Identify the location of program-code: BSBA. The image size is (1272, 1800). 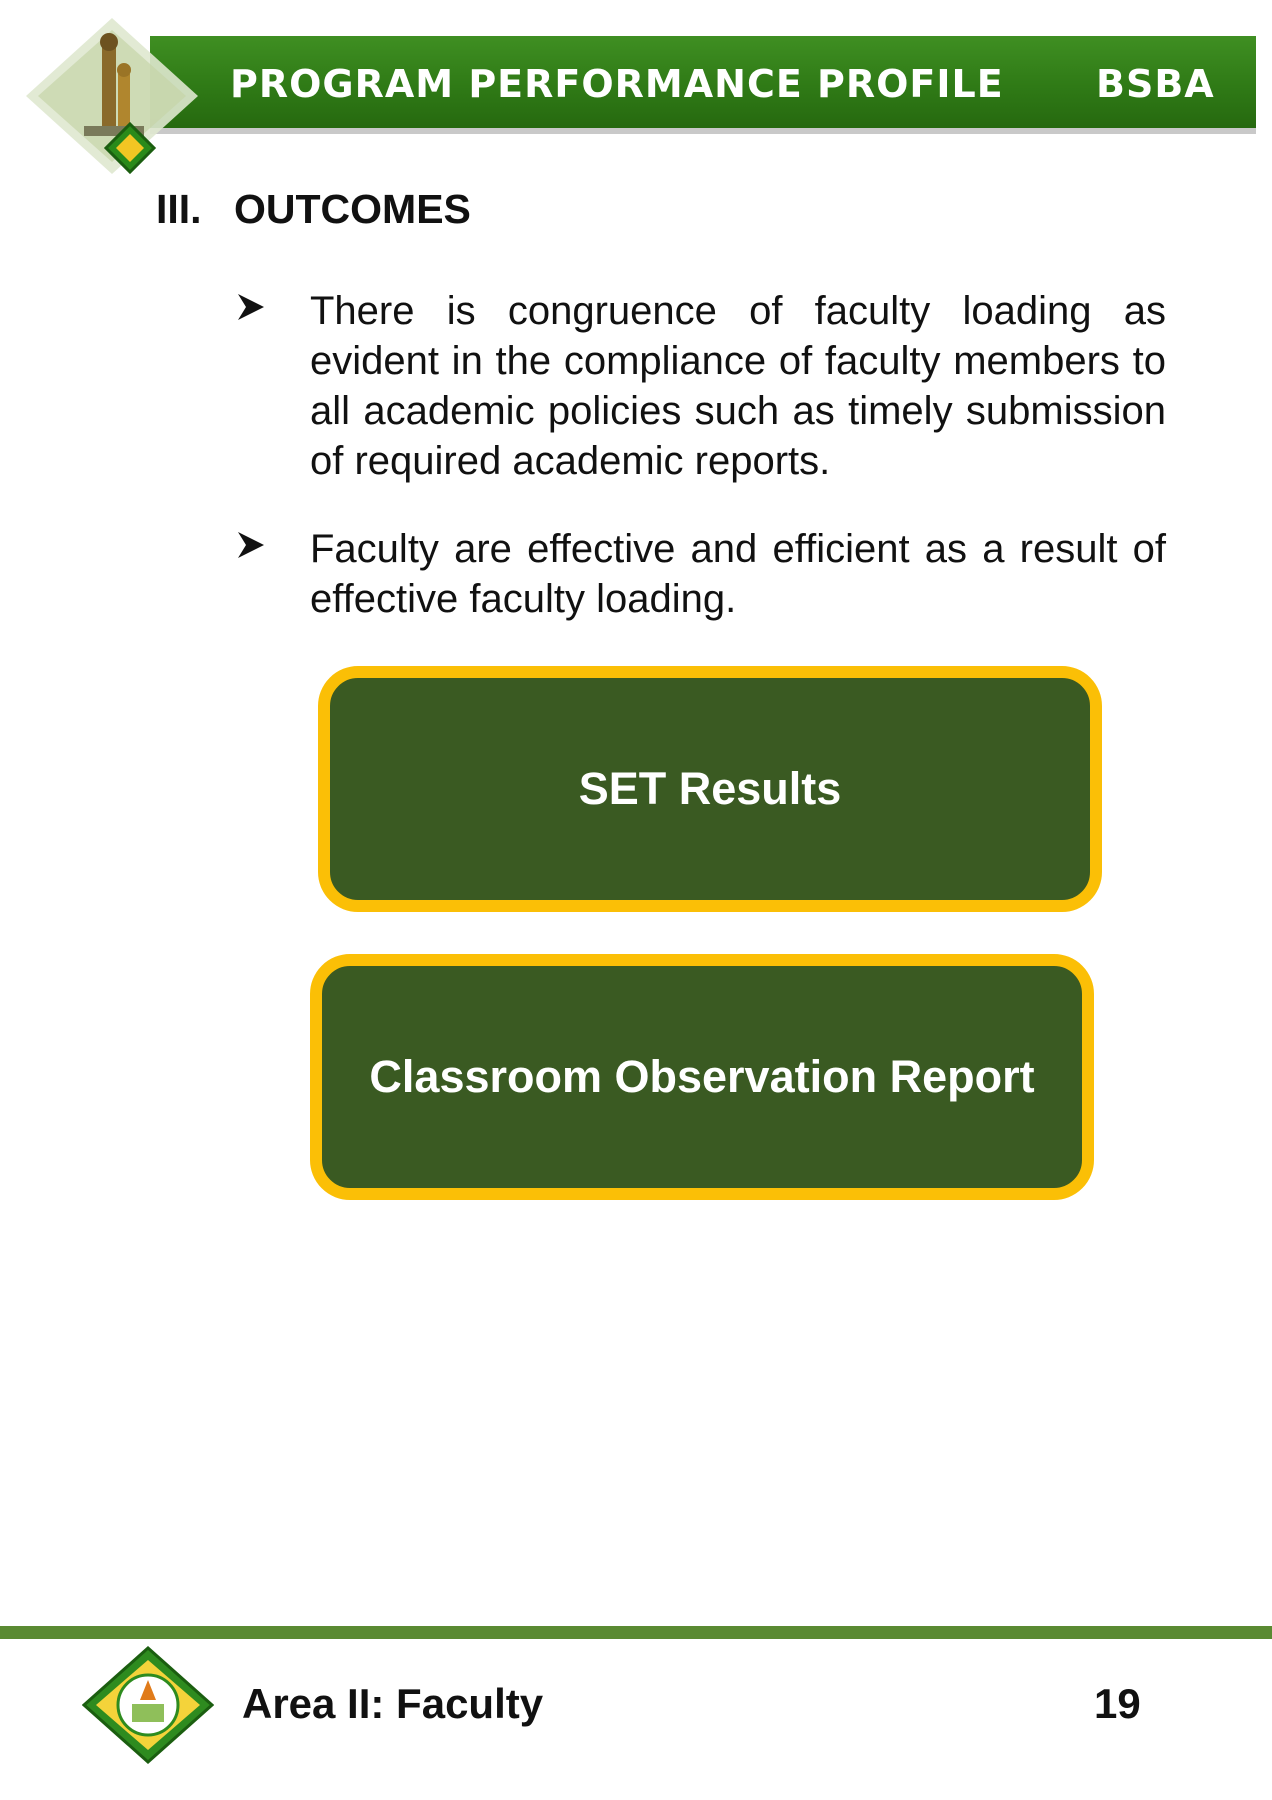
(1155, 84).